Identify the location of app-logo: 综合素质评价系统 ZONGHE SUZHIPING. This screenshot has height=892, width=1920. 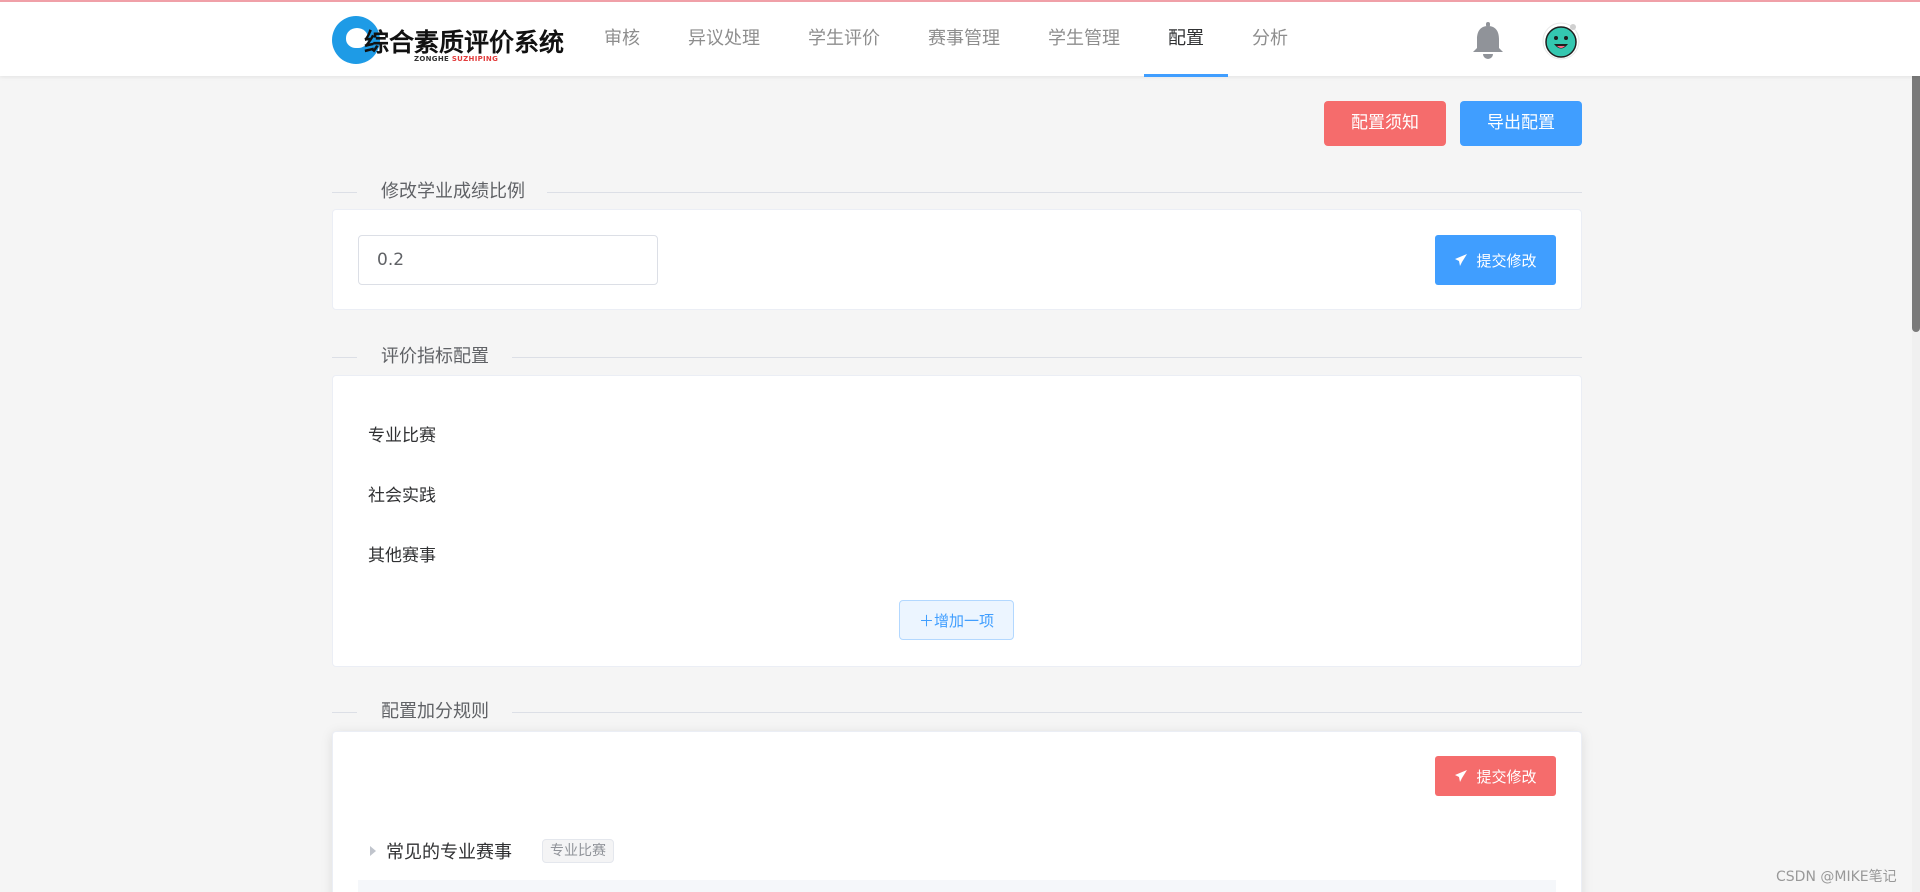
(448, 41).